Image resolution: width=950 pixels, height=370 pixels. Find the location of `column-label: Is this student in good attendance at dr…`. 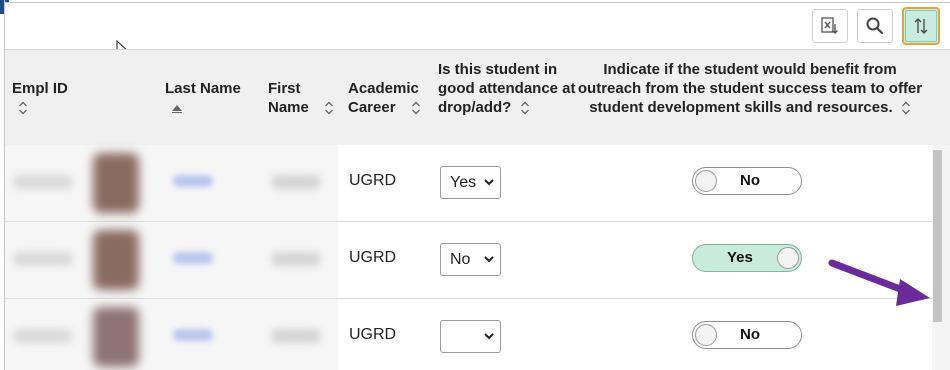

column-label: Is this student in good attendance at dr… is located at coordinates (507, 88).